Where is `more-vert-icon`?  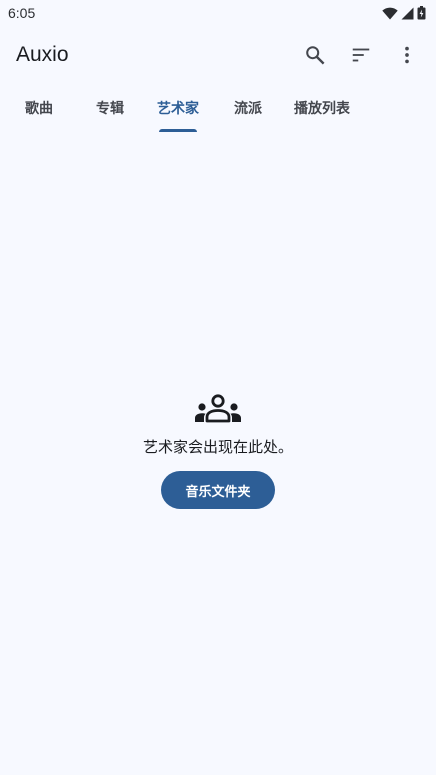
more-vert-icon is located at coordinates (407, 55).